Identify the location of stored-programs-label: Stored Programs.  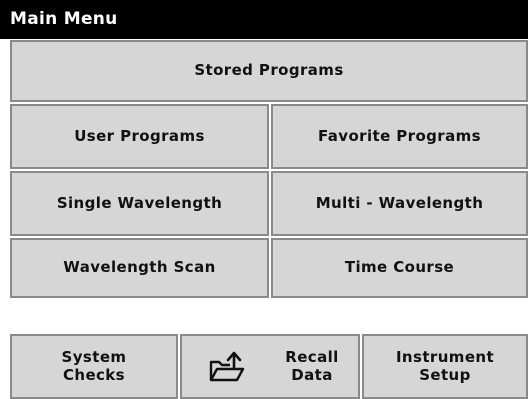
(269, 70).